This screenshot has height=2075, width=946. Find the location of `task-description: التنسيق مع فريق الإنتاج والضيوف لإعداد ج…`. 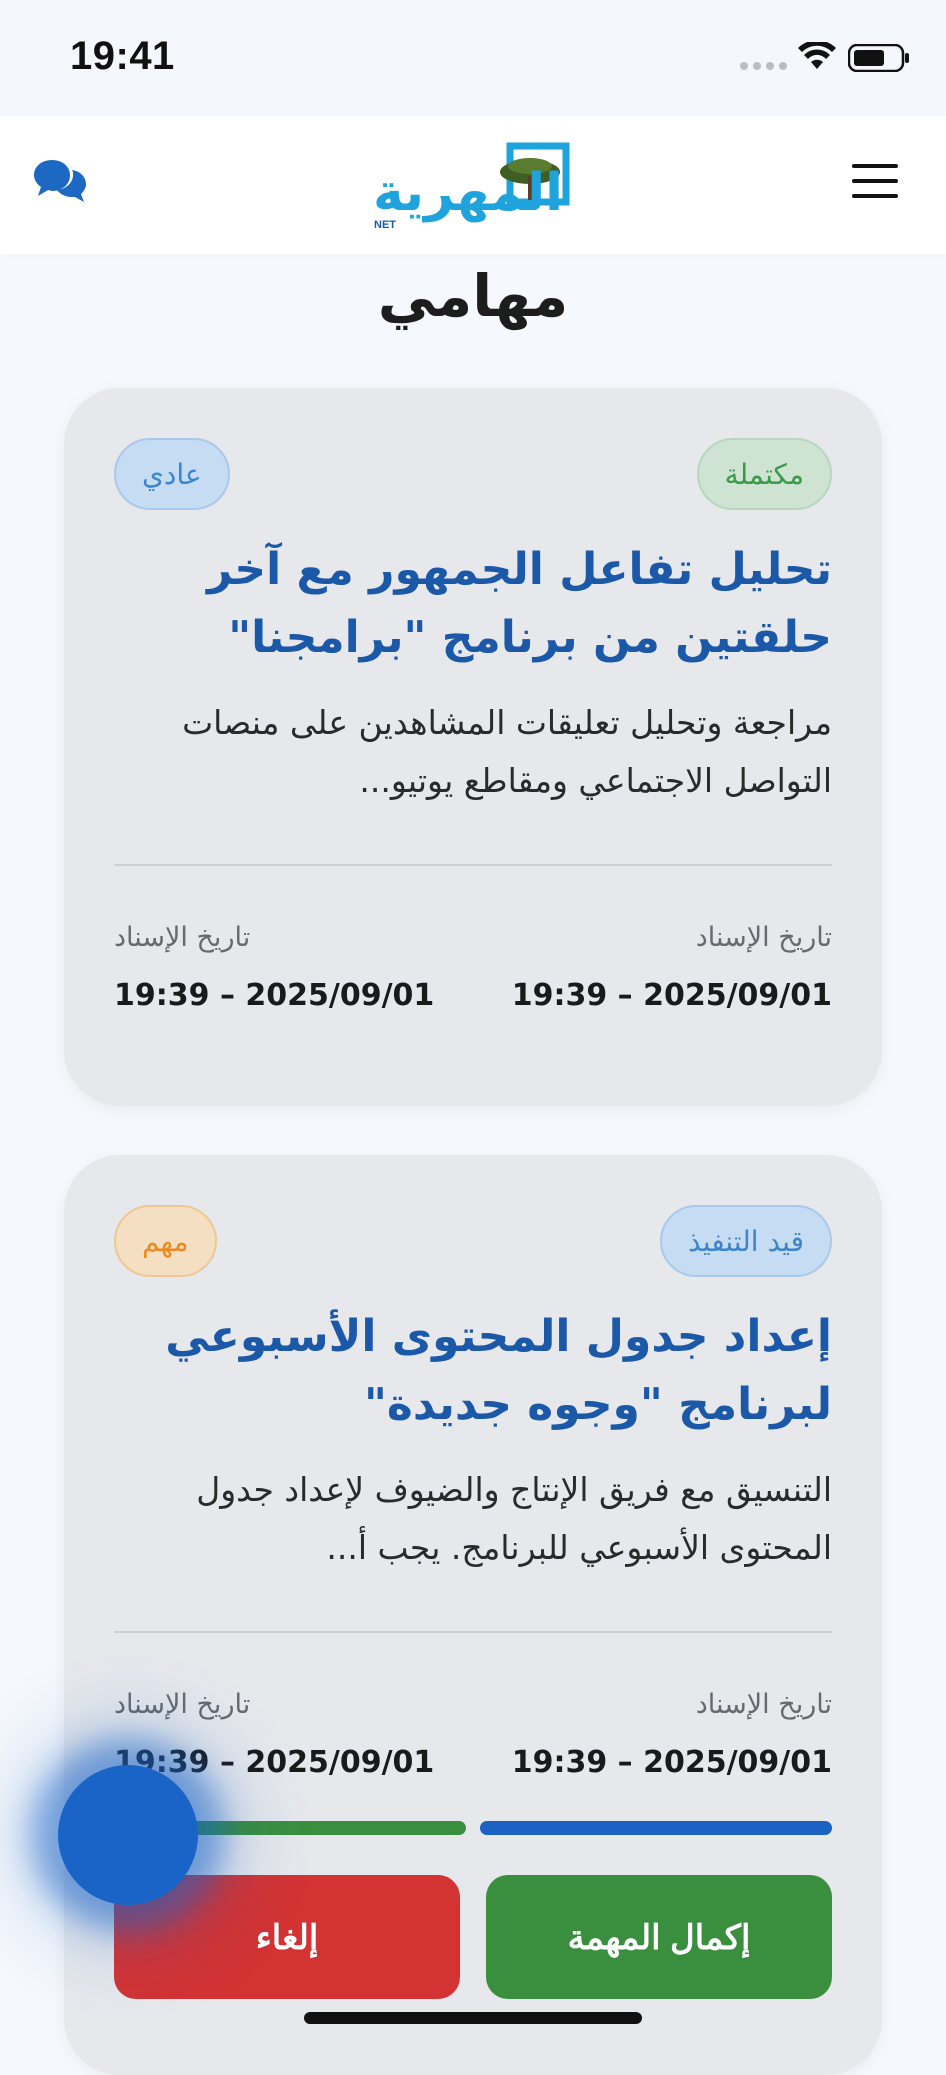

task-description: التنسيق مع فريق الإنتاج والضيوف لإعداد ج… is located at coordinates (514, 1518).